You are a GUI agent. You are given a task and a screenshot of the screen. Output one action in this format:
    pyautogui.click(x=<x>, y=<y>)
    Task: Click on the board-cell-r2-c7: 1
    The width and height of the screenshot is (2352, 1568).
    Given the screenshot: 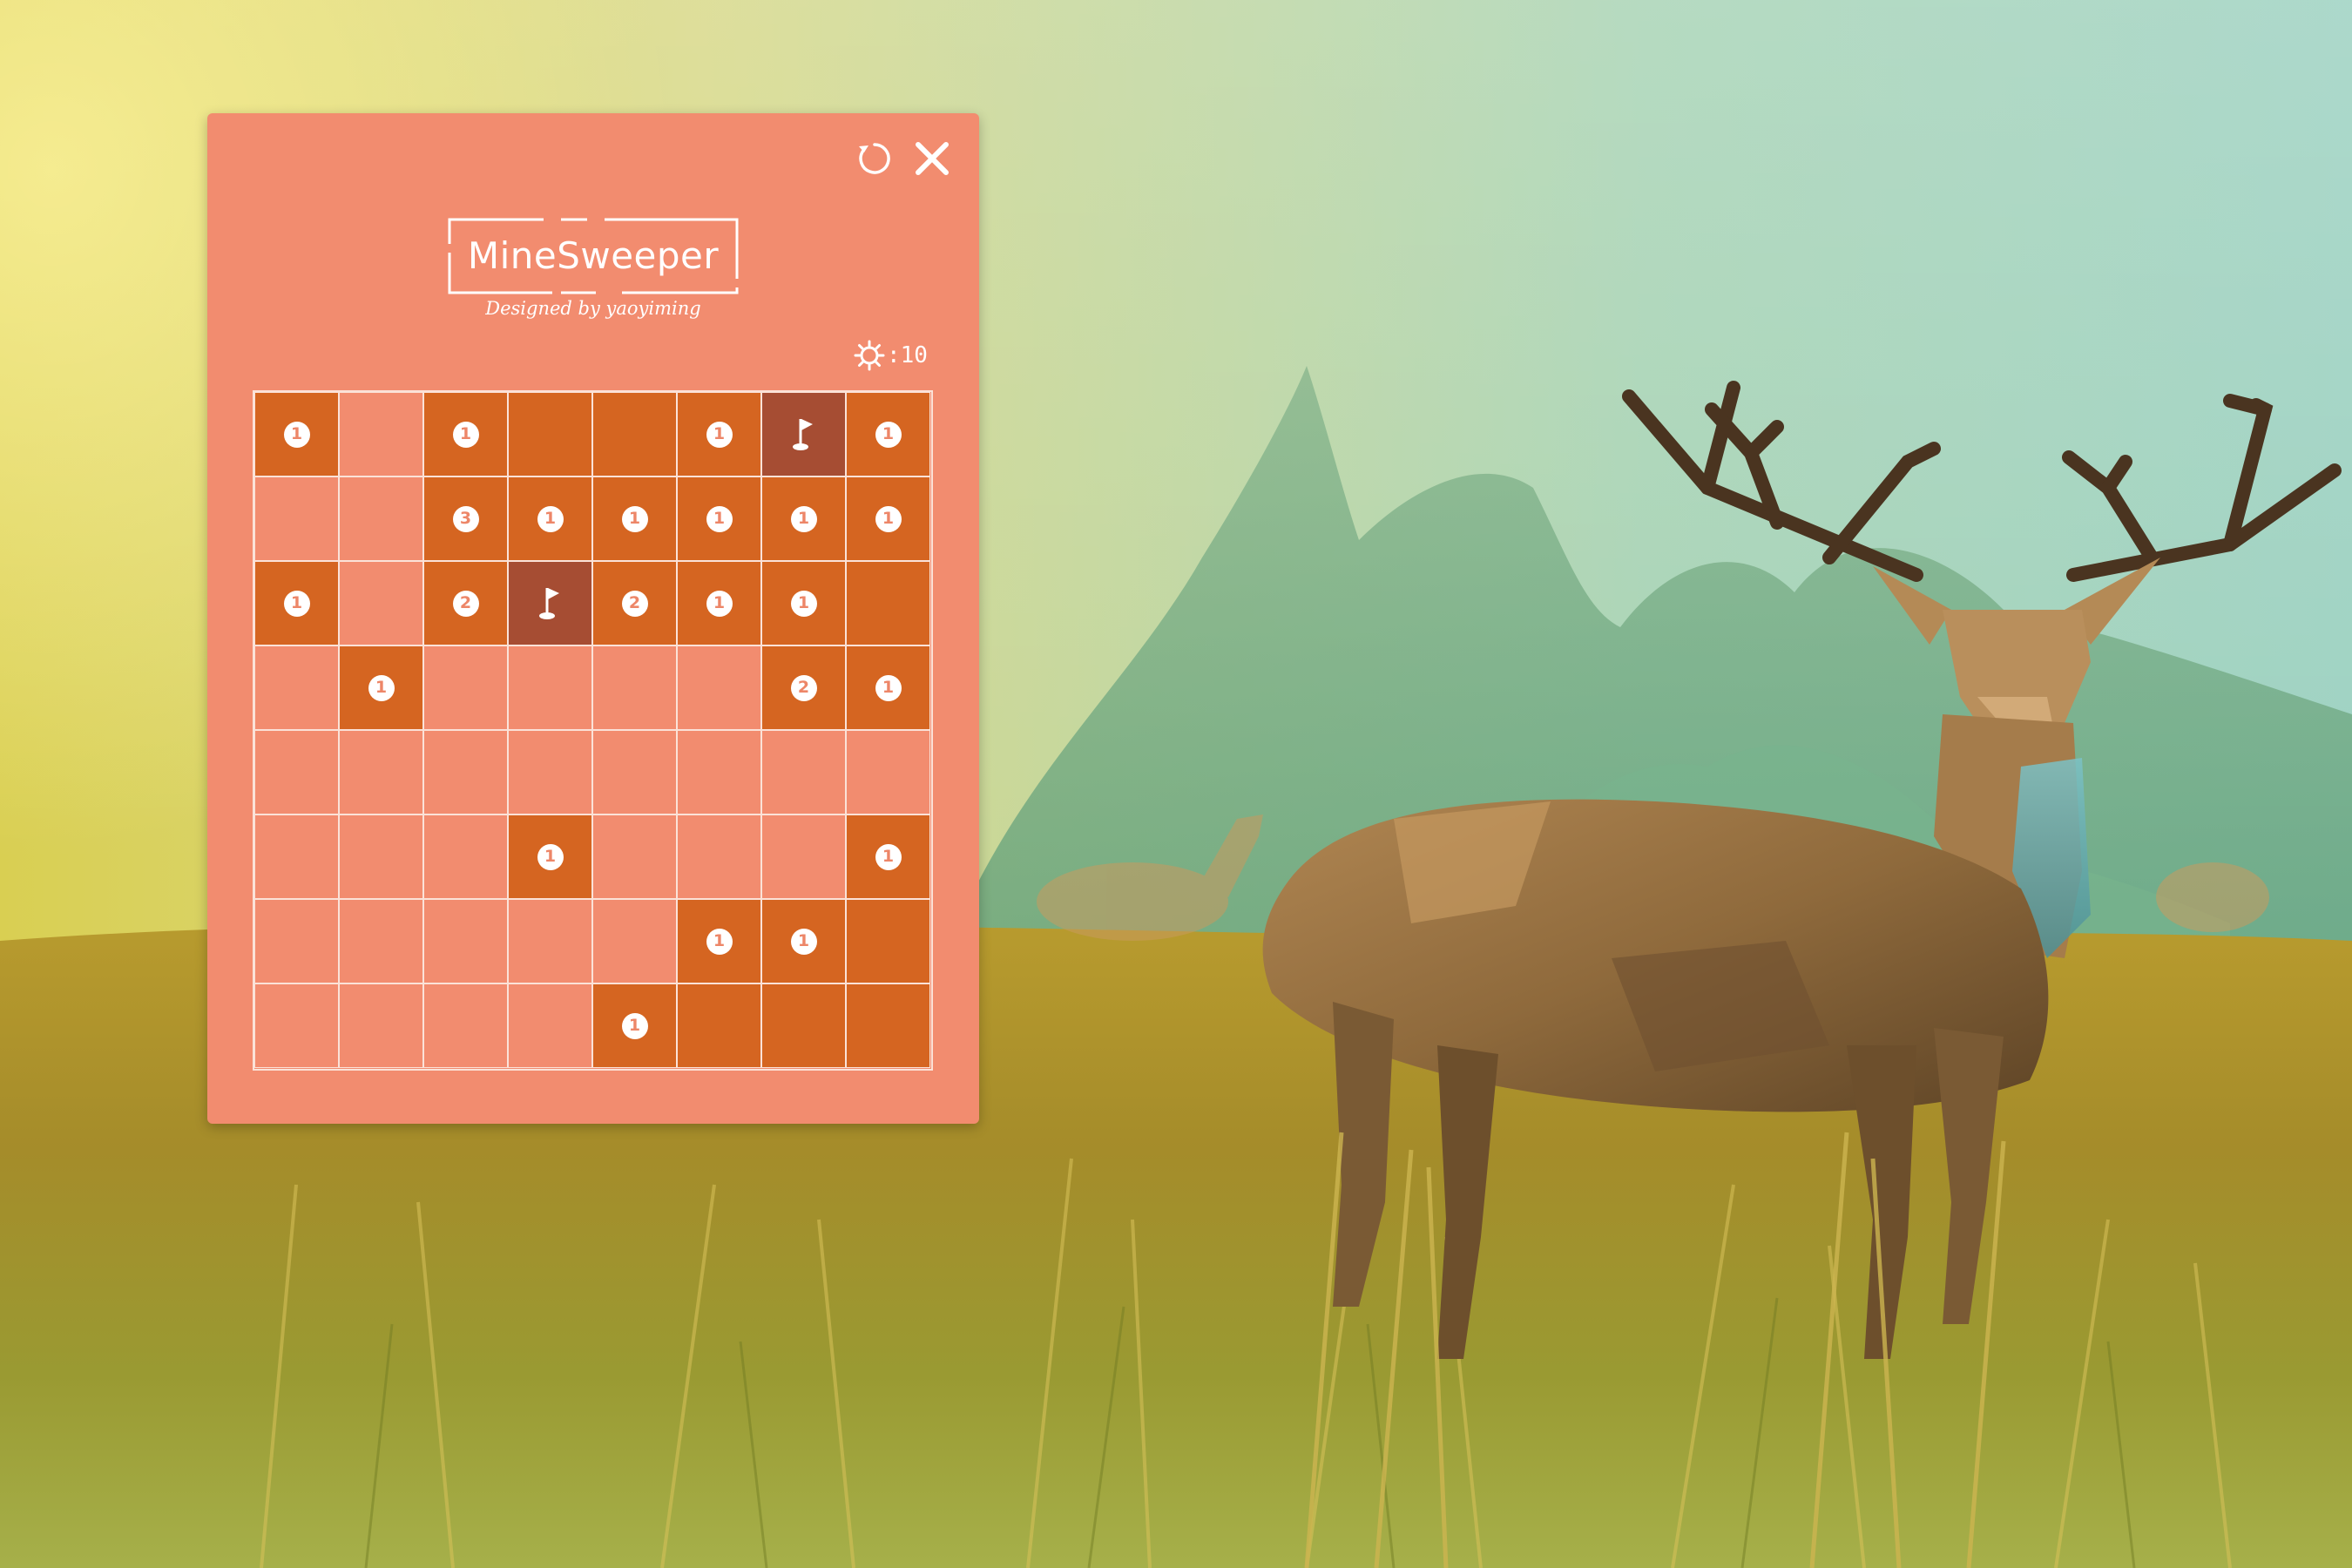 What is the action you would take?
    pyautogui.click(x=803, y=518)
    